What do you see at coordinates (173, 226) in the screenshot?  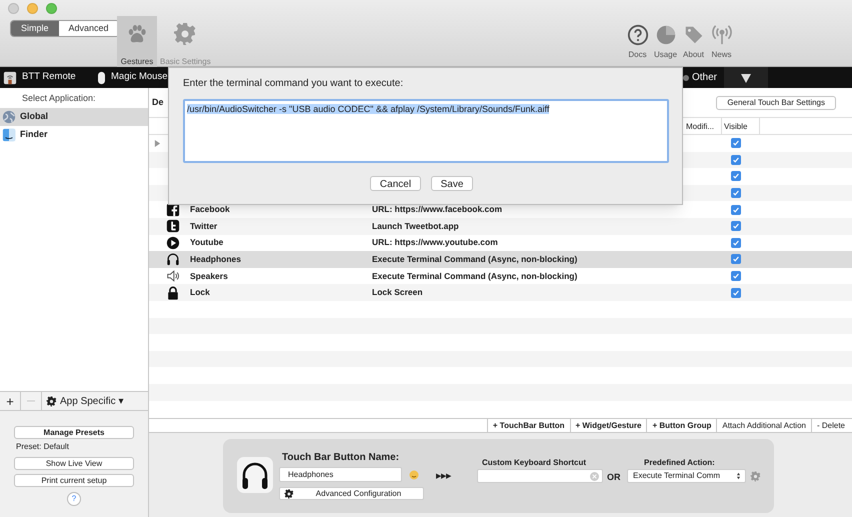 I see `twitter-icon` at bounding box center [173, 226].